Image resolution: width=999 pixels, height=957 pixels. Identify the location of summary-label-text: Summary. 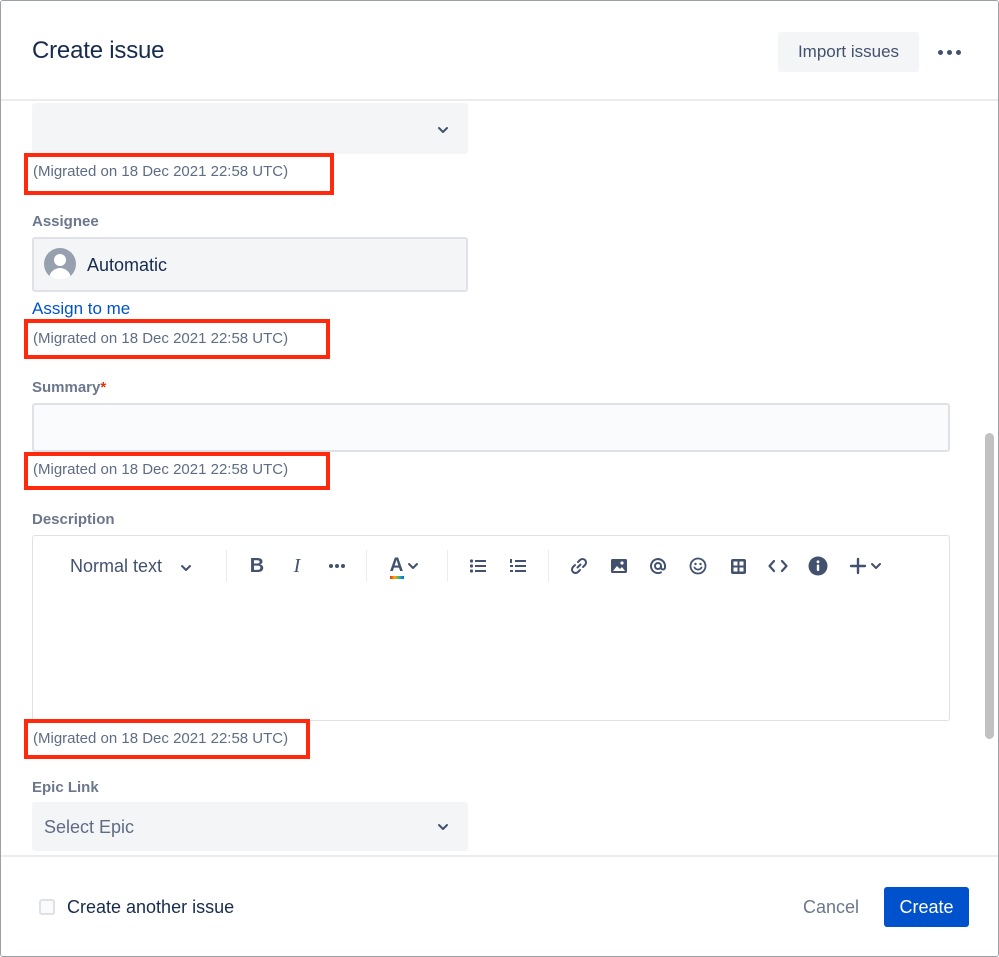
(66, 387).